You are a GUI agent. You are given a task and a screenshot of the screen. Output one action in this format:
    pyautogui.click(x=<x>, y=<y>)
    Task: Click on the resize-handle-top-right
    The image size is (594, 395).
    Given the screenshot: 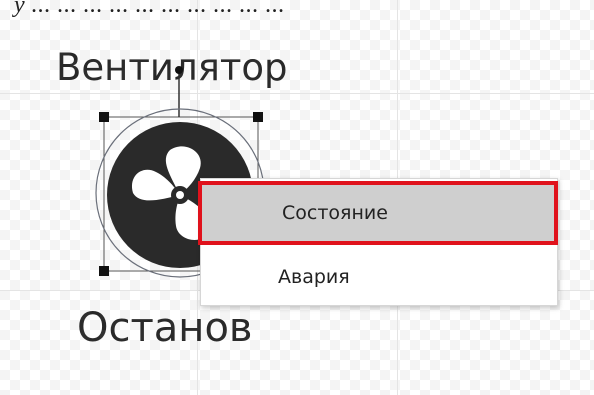 What is the action you would take?
    pyautogui.click(x=258, y=117)
    